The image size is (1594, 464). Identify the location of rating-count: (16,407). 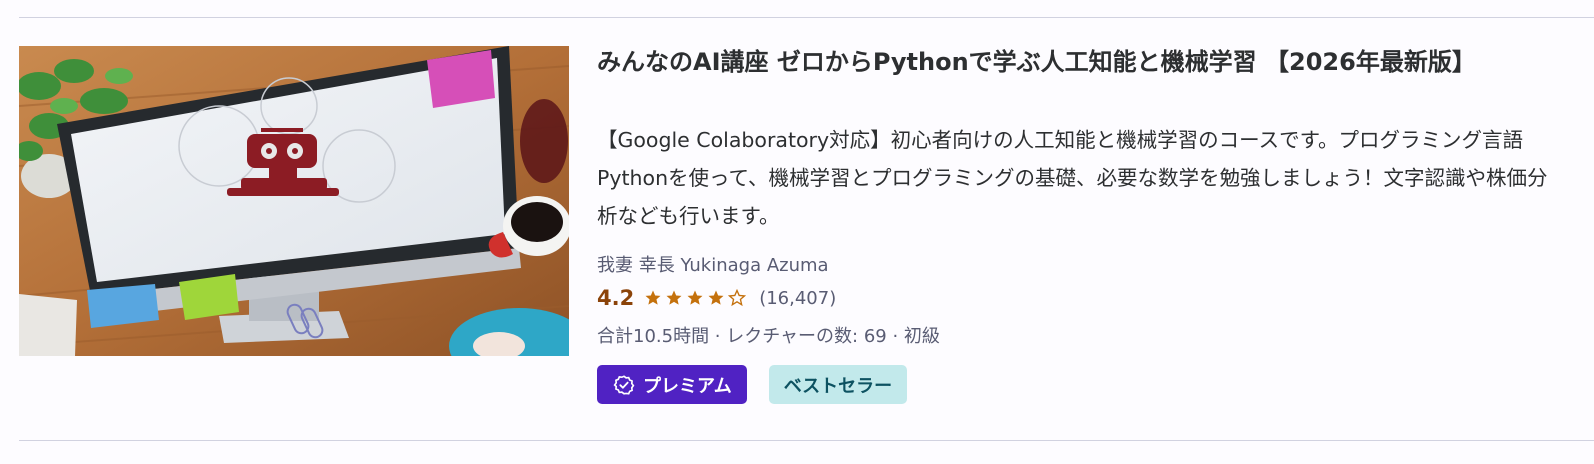
(798, 298).